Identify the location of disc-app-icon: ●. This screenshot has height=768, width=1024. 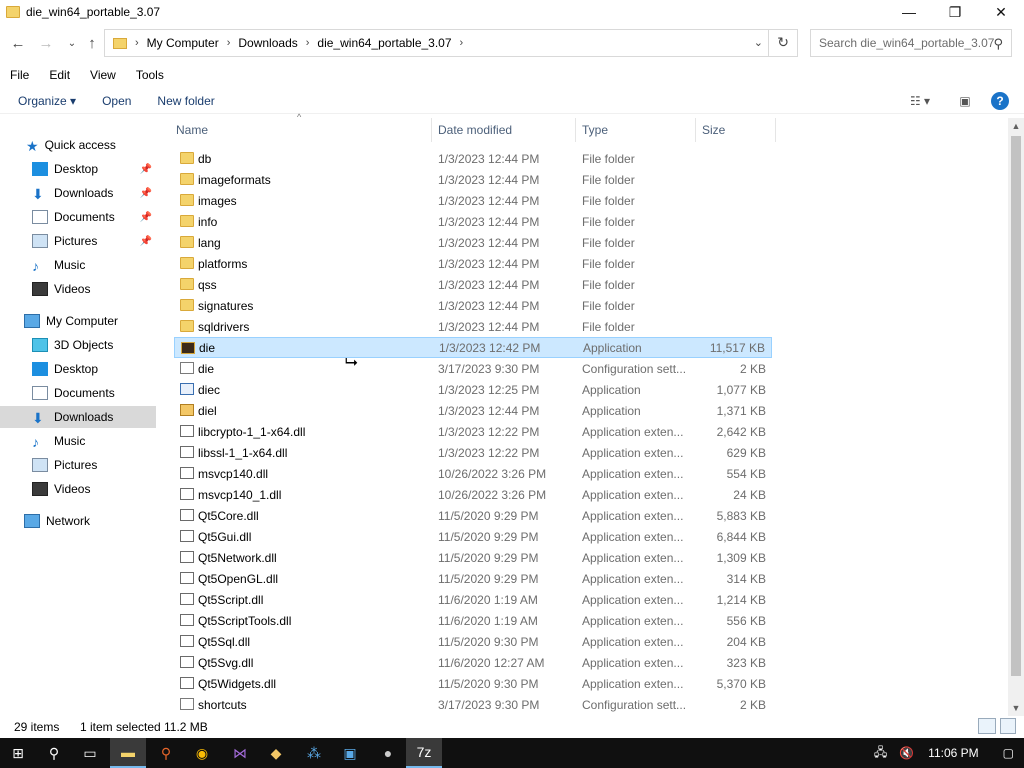
(388, 753).